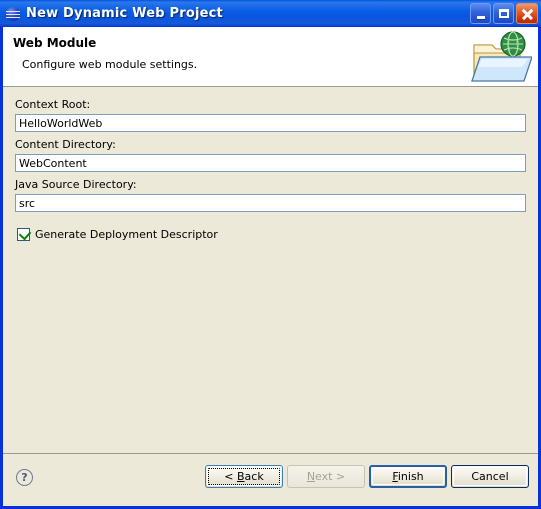  What do you see at coordinates (241, 476) in the screenshot?
I see `back-button-label-accel: B` at bounding box center [241, 476].